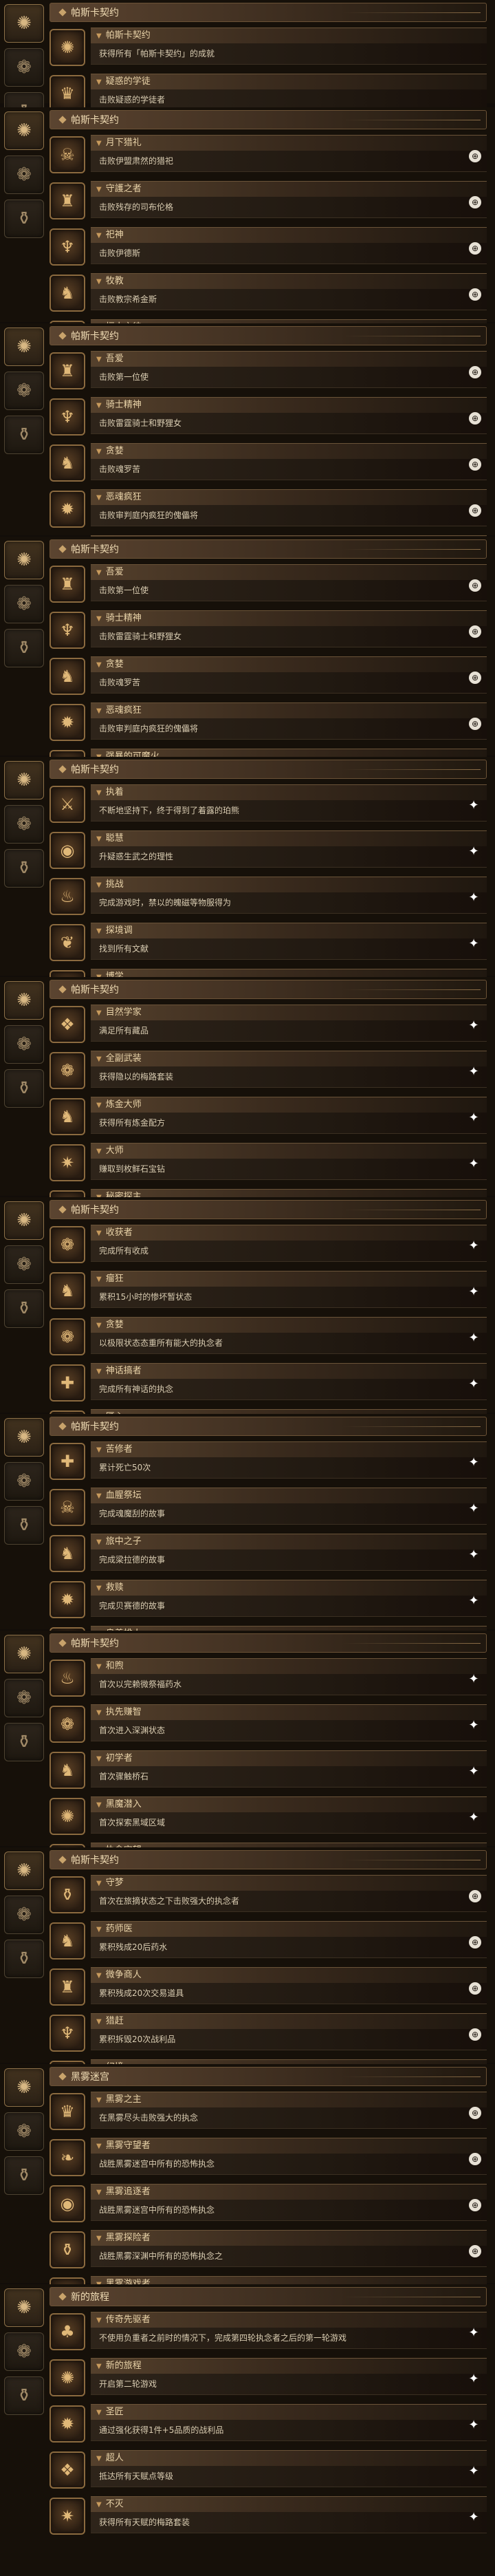 The height and width of the screenshot is (2576, 495). What do you see at coordinates (115, 884) in the screenshot?
I see `achievement-title: 挑战` at bounding box center [115, 884].